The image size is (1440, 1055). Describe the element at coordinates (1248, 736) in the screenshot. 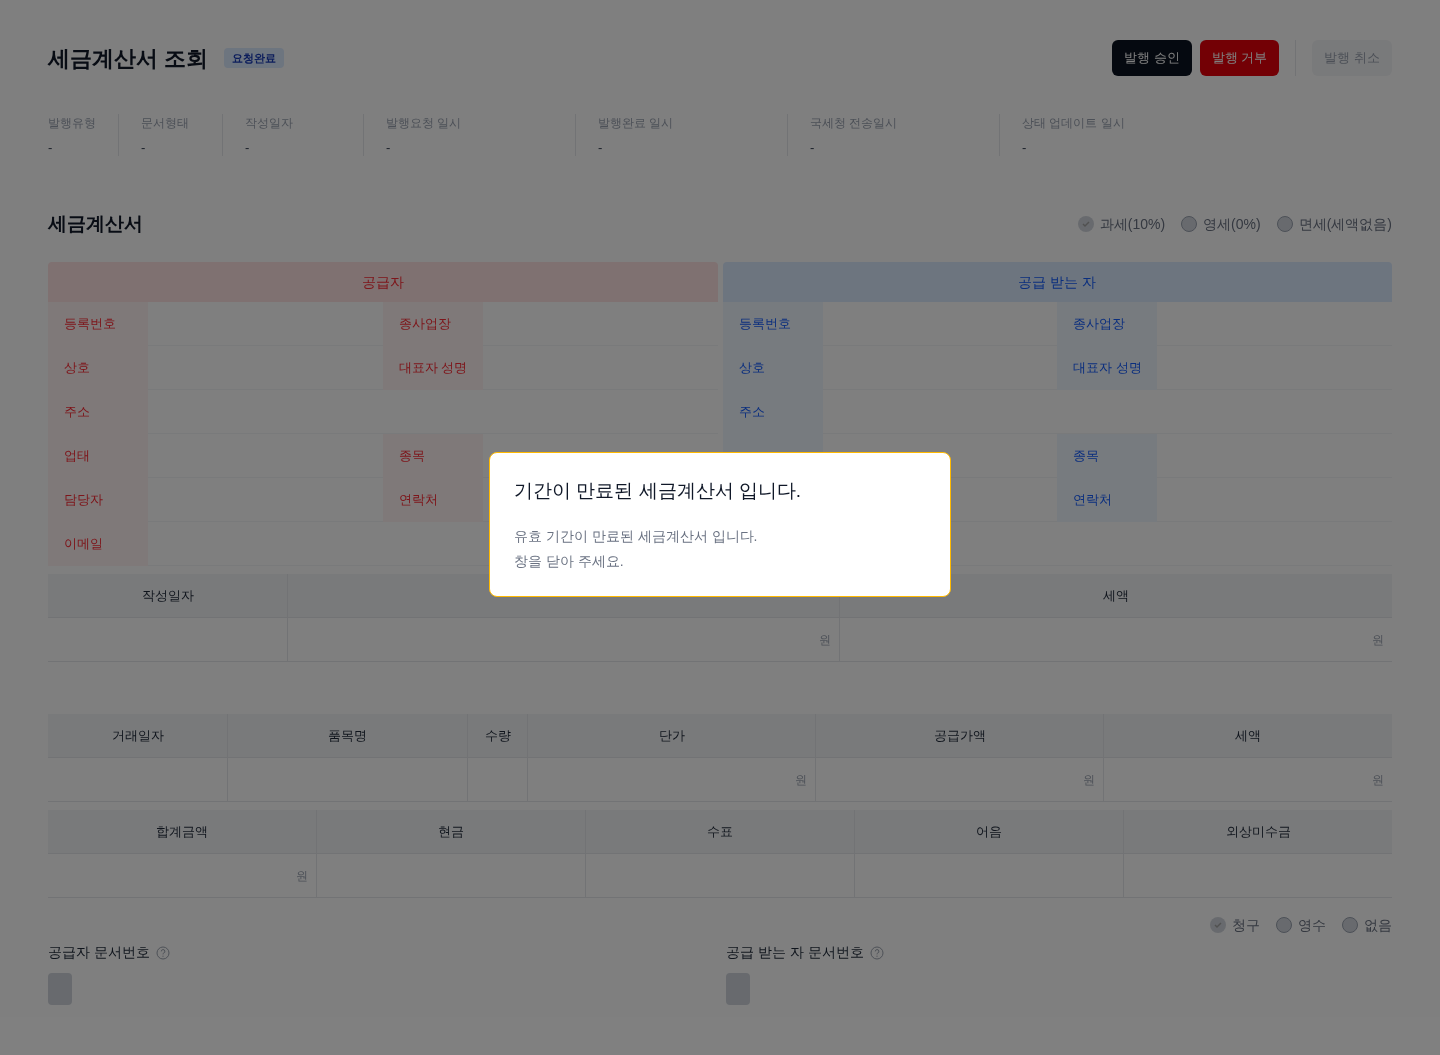

I see `column-header: 세액` at that location.